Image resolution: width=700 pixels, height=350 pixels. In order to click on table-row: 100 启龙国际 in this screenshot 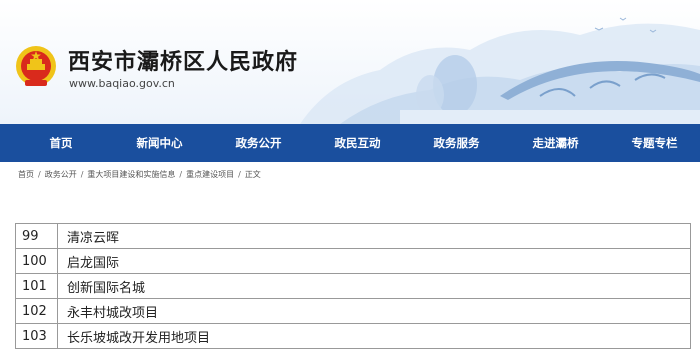, I will do `click(353, 261)`.